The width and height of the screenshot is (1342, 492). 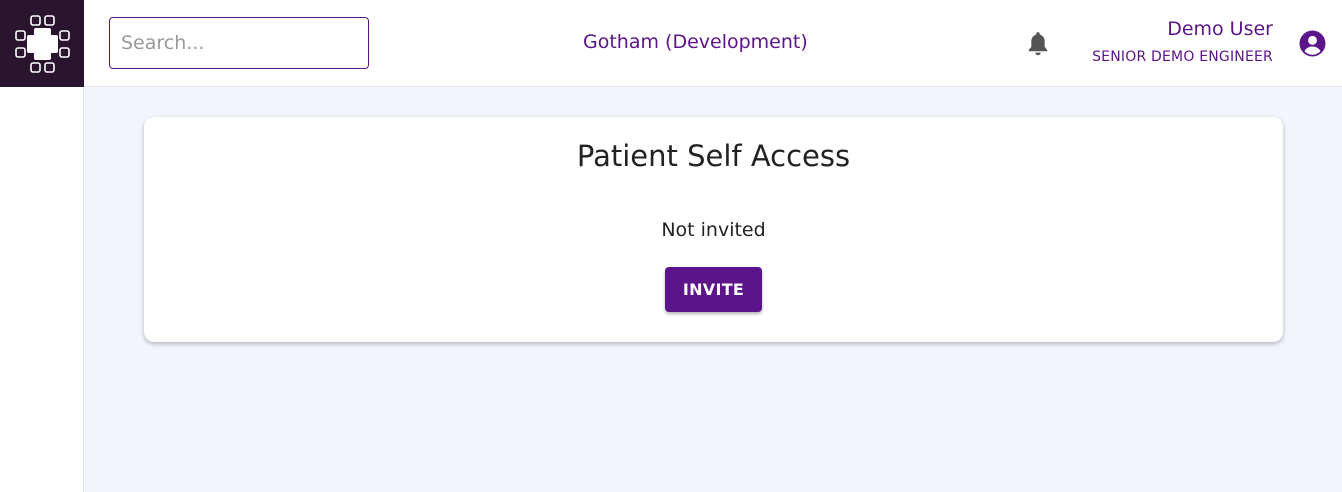 I want to click on user-name: Demo User, so click(x=1220, y=29).